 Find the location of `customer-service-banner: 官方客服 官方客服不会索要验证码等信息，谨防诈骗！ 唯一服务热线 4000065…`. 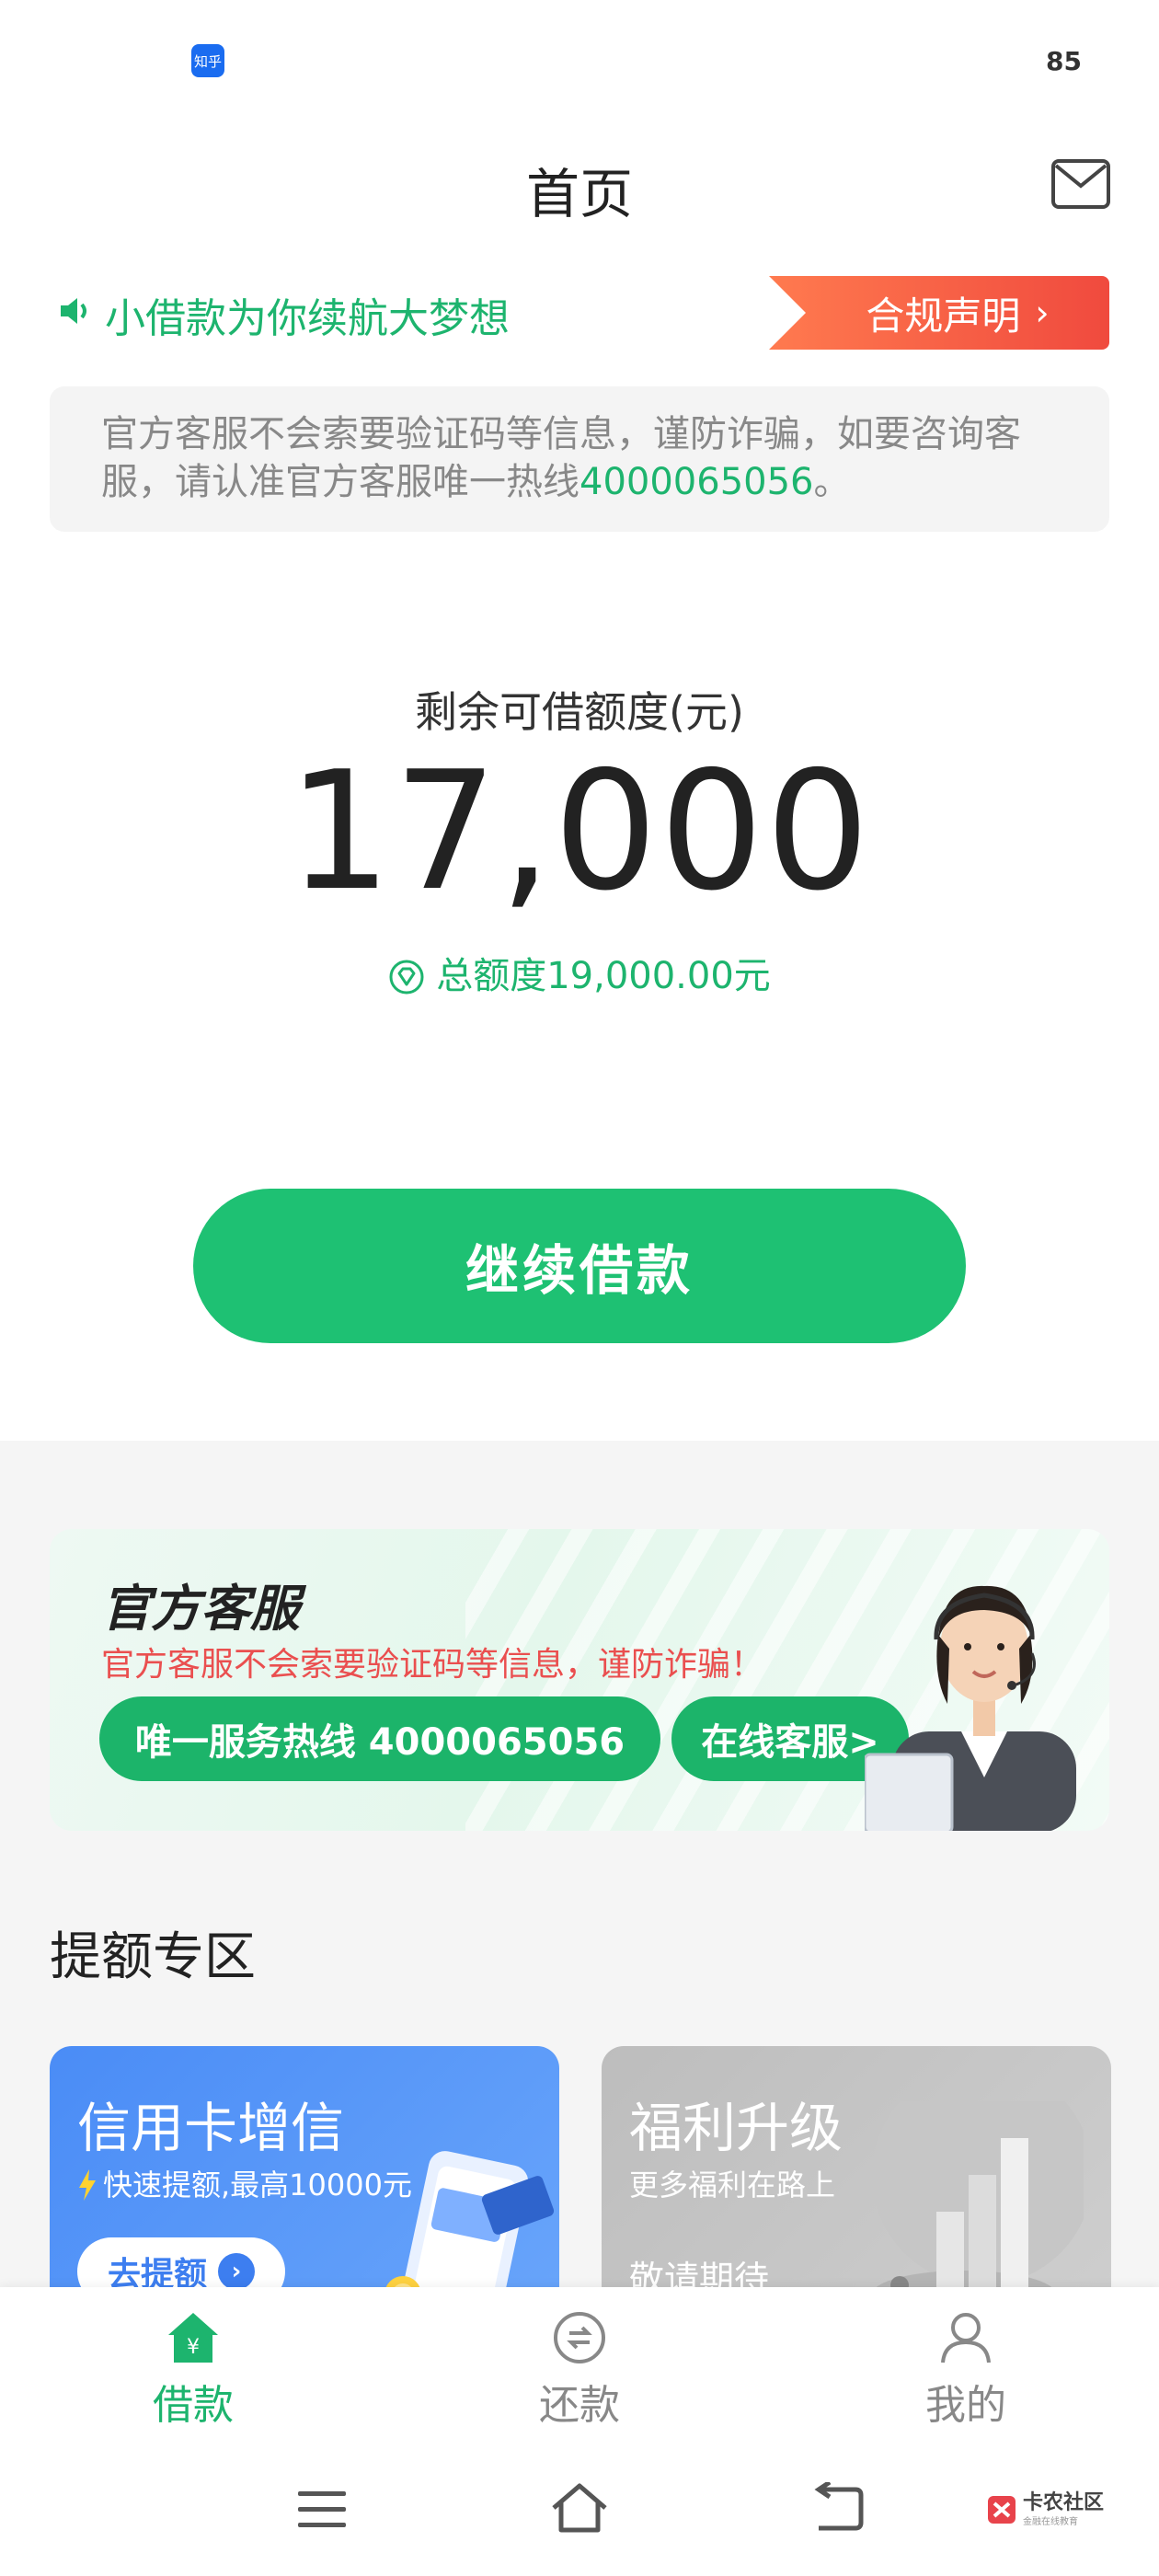

customer-service-banner: 官方客服 官方客服不会索要验证码等信息，谨防诈骗！ 唯一服务热线 4000065… is located at coordinates (579, 1680).